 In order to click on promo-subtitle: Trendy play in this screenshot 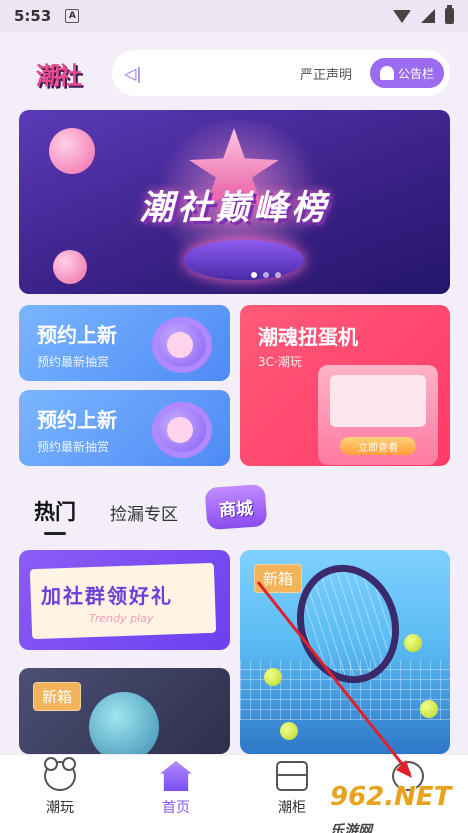, I will do `click(121, 618)`.